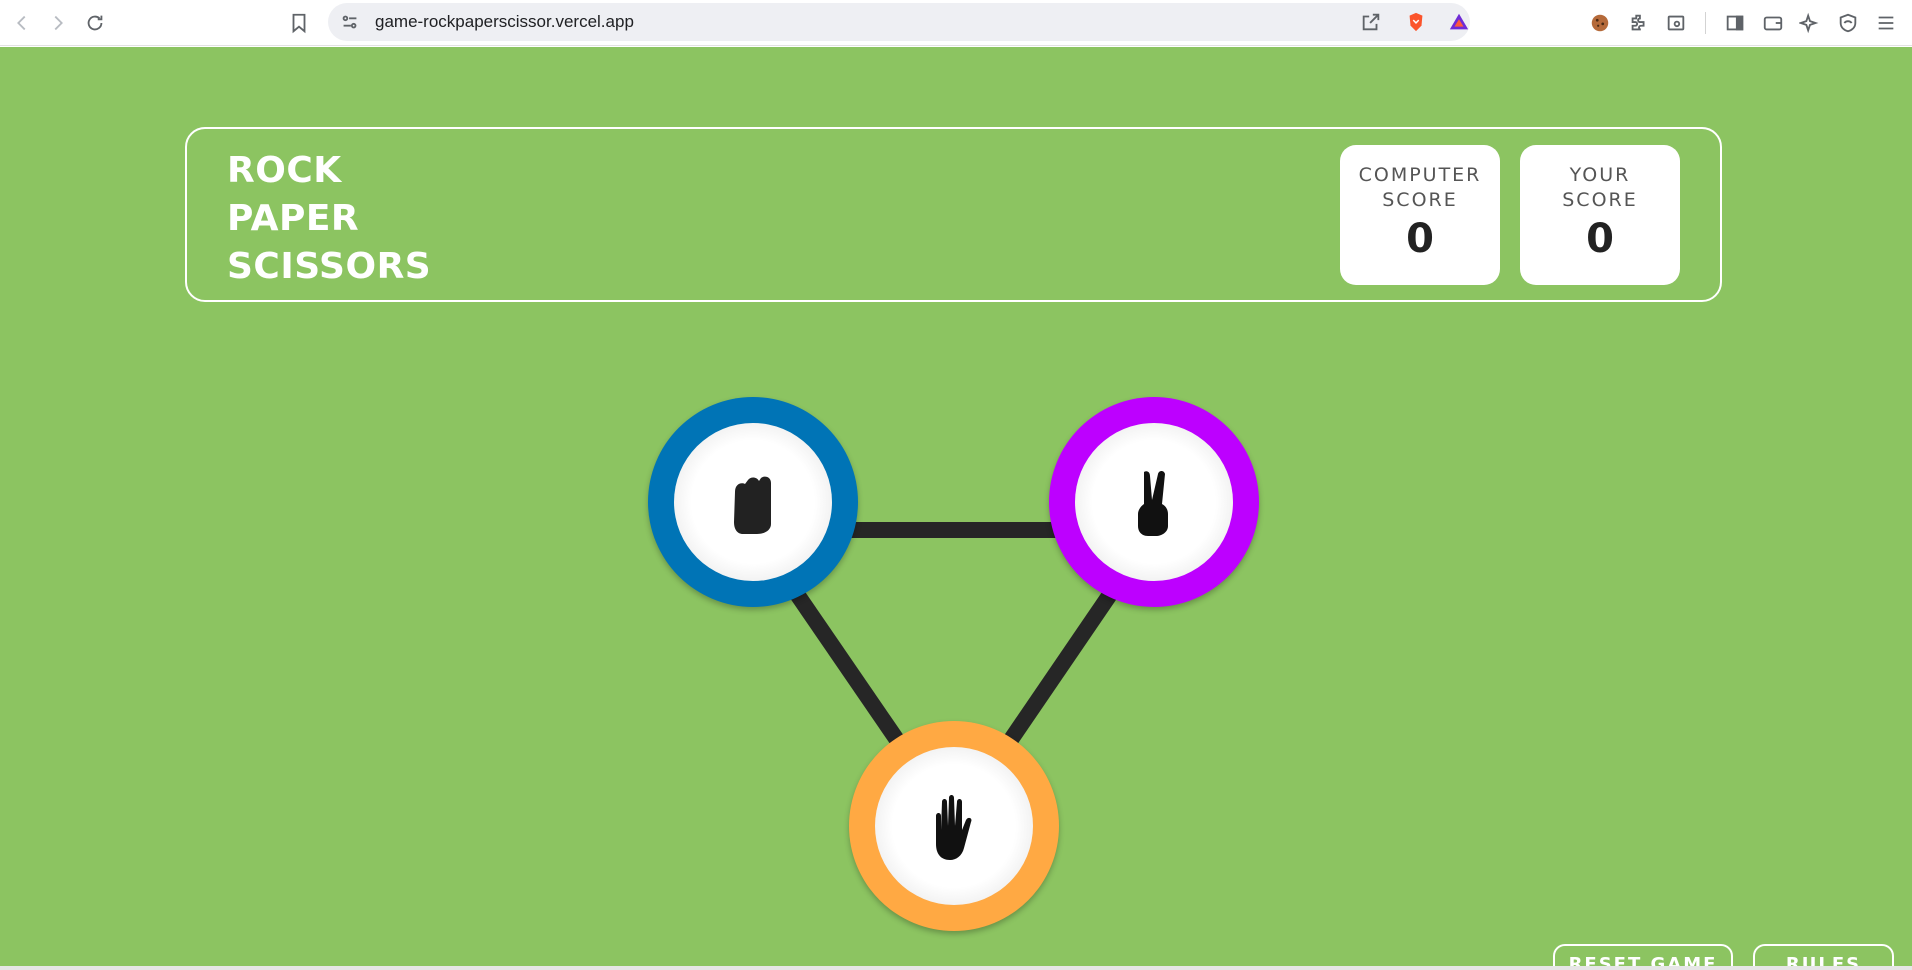 The height and width of the screenshot is (970, 1912). I want to click on open-hand-icon, so click(954, 827).